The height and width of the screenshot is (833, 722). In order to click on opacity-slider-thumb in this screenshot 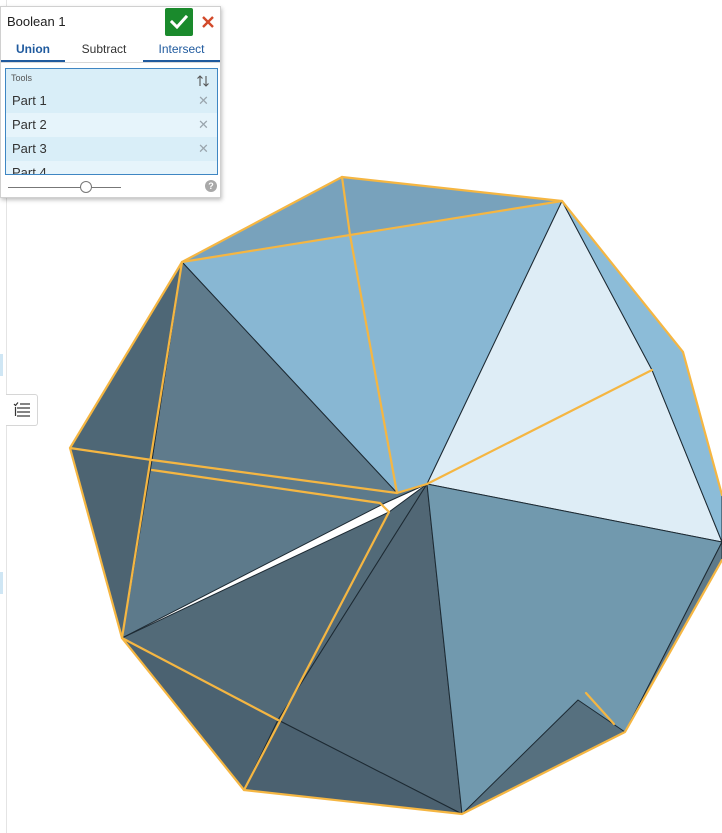, I will do `click(86, 187)`.